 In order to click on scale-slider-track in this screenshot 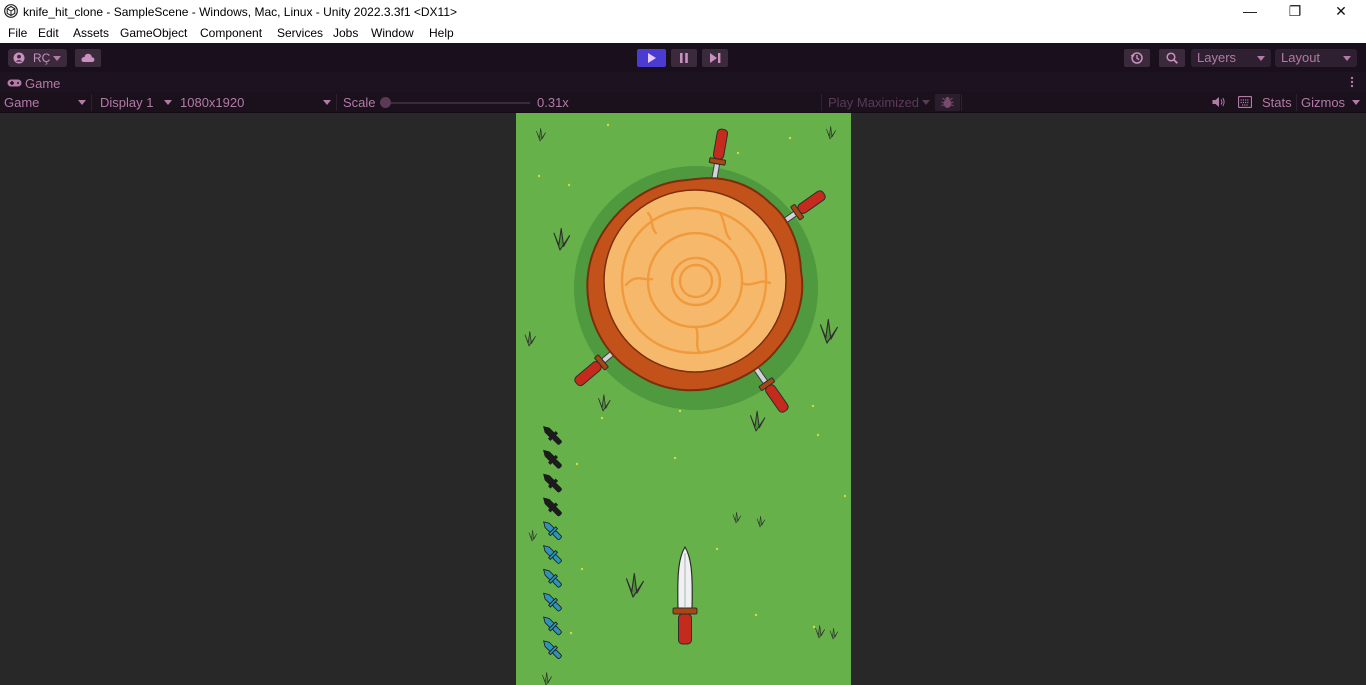, I will do `click(457, 103)`.